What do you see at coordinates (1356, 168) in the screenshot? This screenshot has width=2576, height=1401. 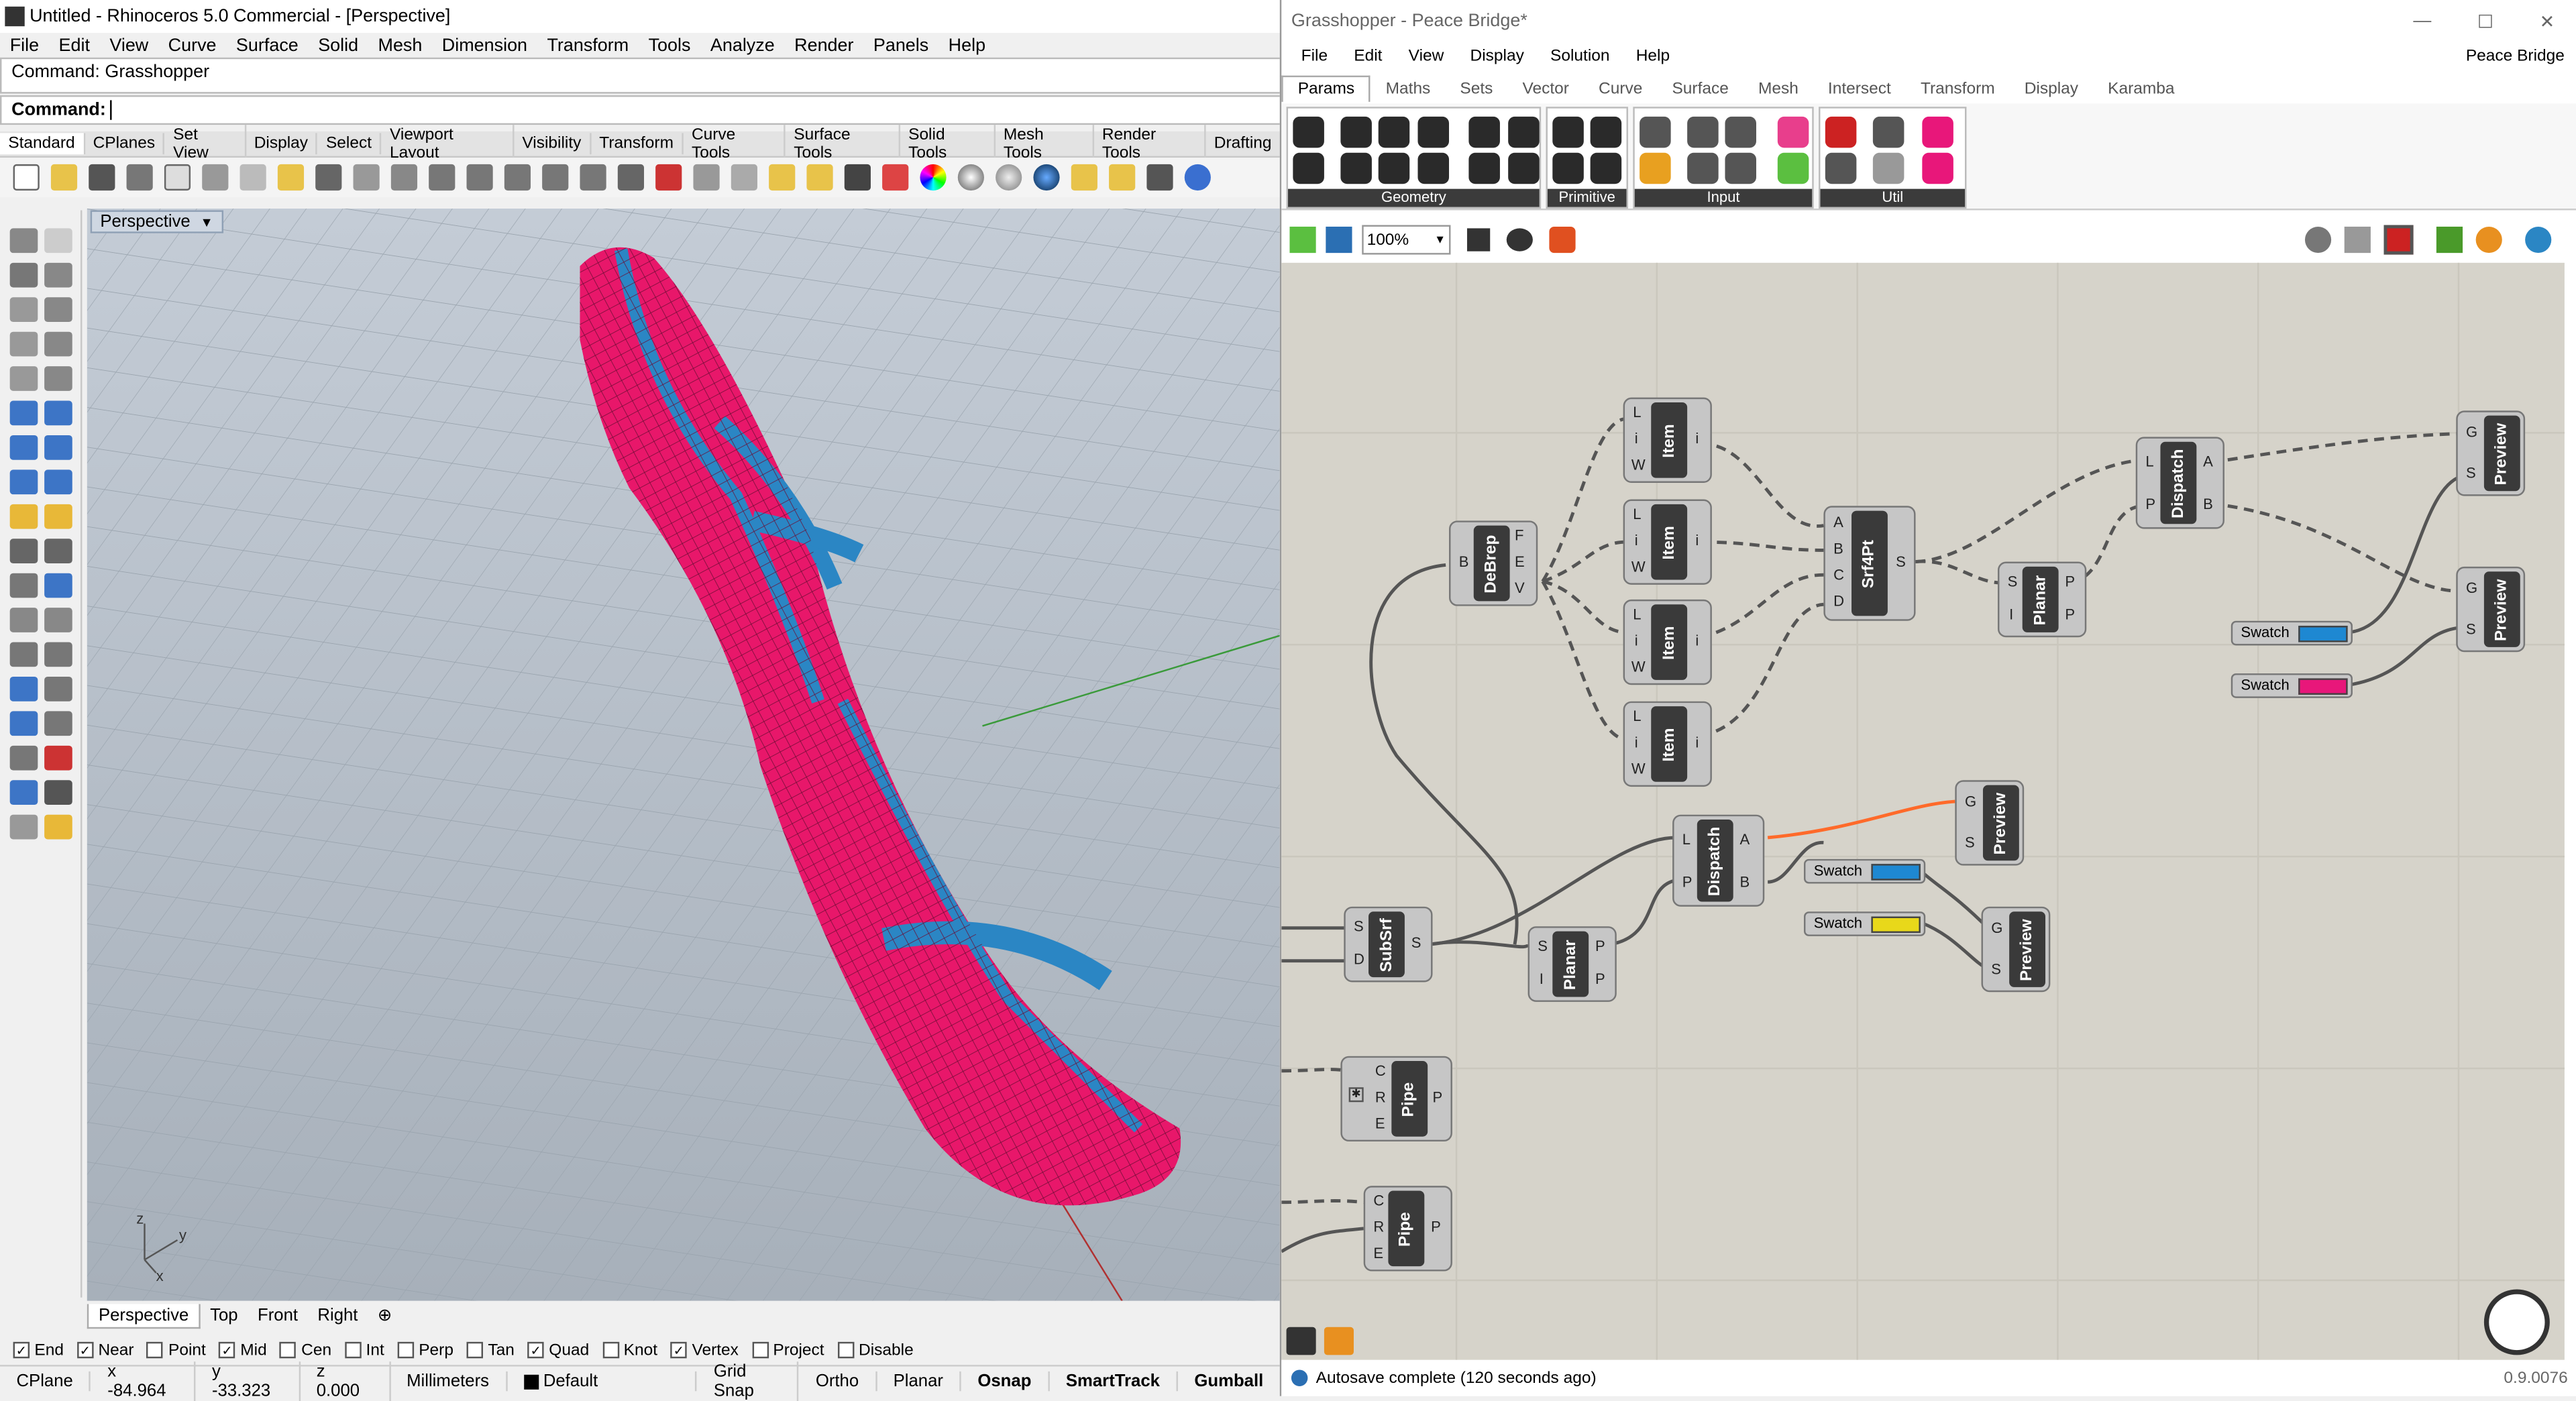 I see `brep-param-icon` at bounding box center [1356, 168].